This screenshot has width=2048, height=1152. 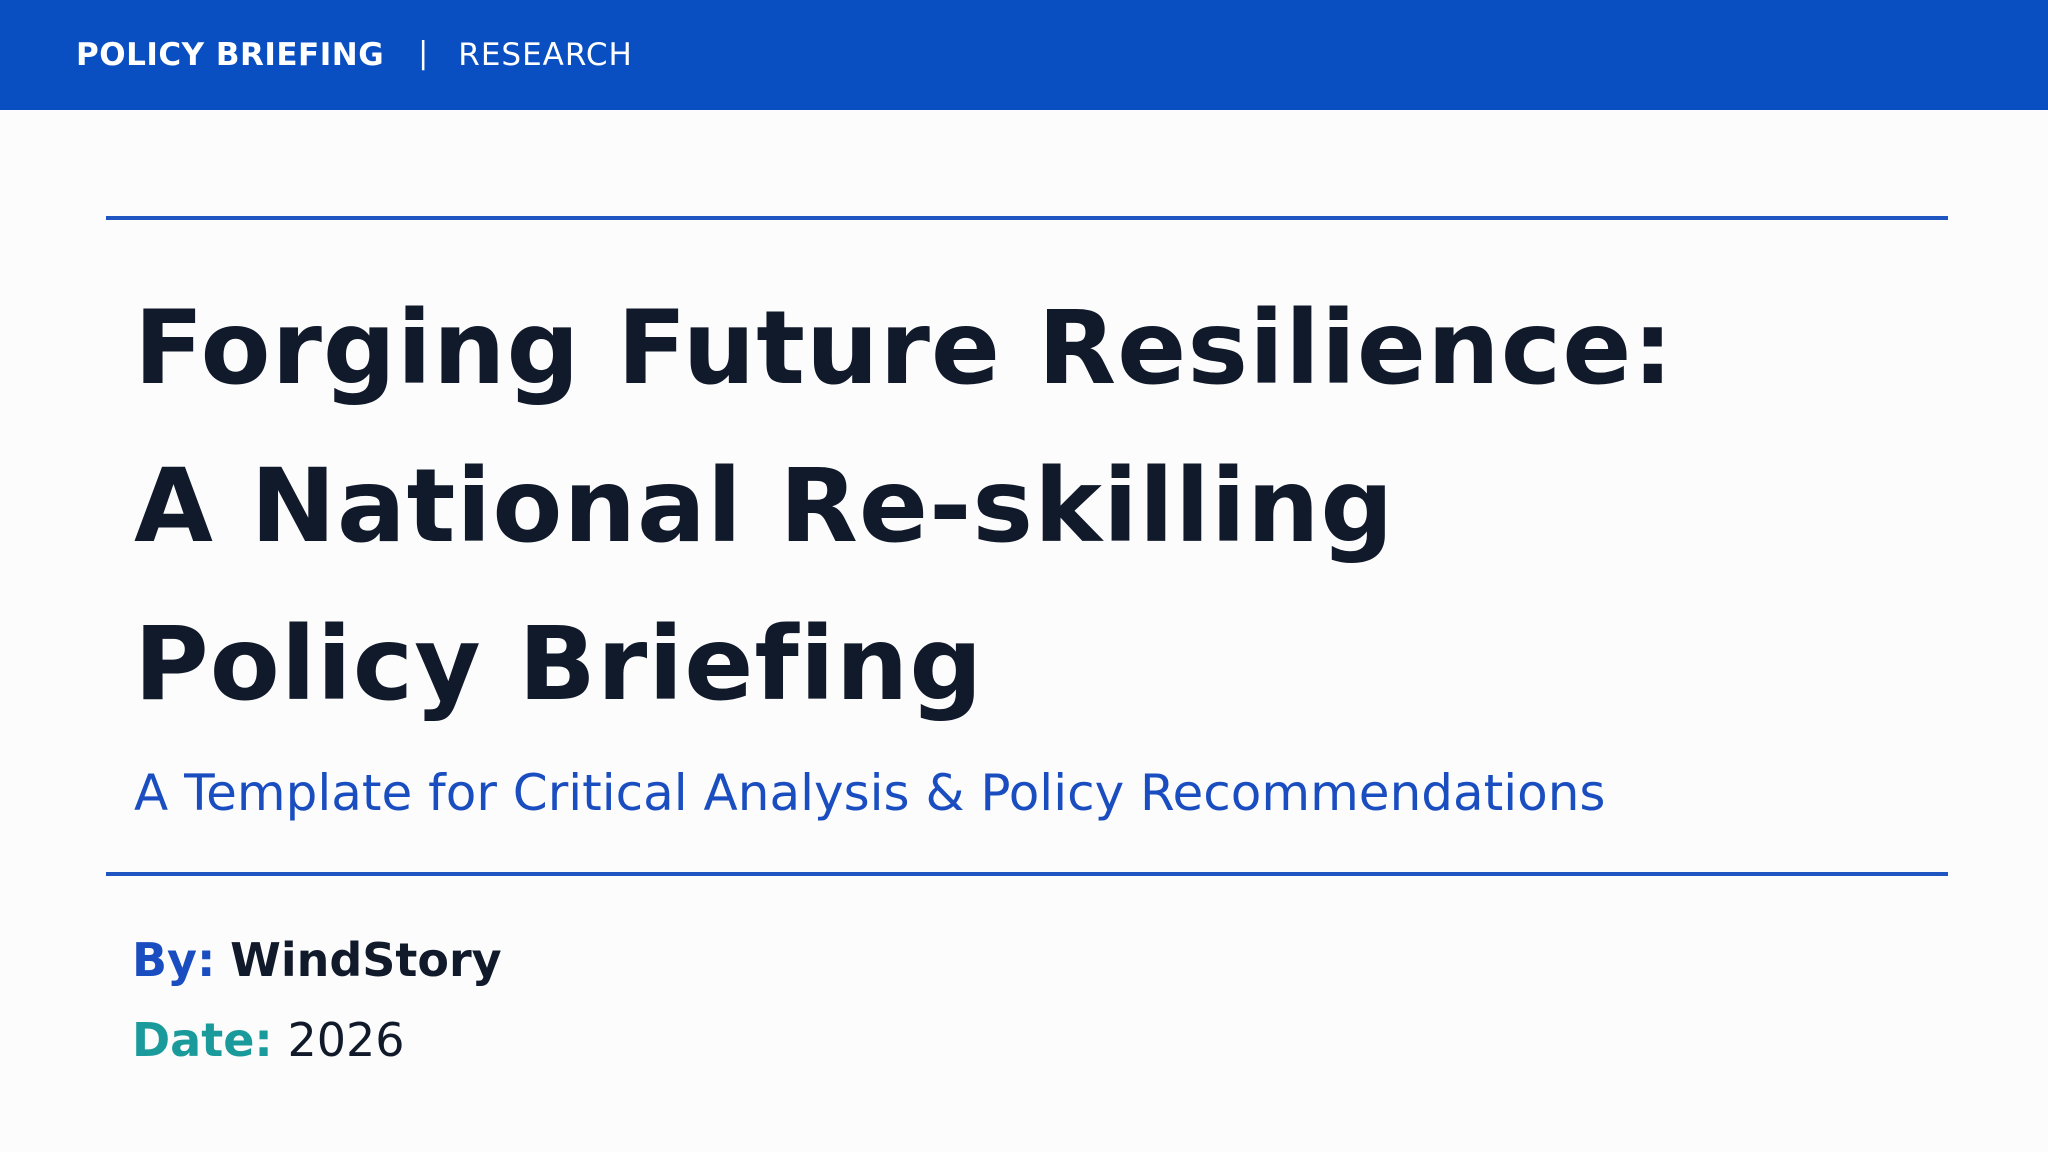 What do you see at coordinates (904, 348) in the screenshot?
I see `title-line-1: Forging Future Resilience:` at bounding box center [904, 348].